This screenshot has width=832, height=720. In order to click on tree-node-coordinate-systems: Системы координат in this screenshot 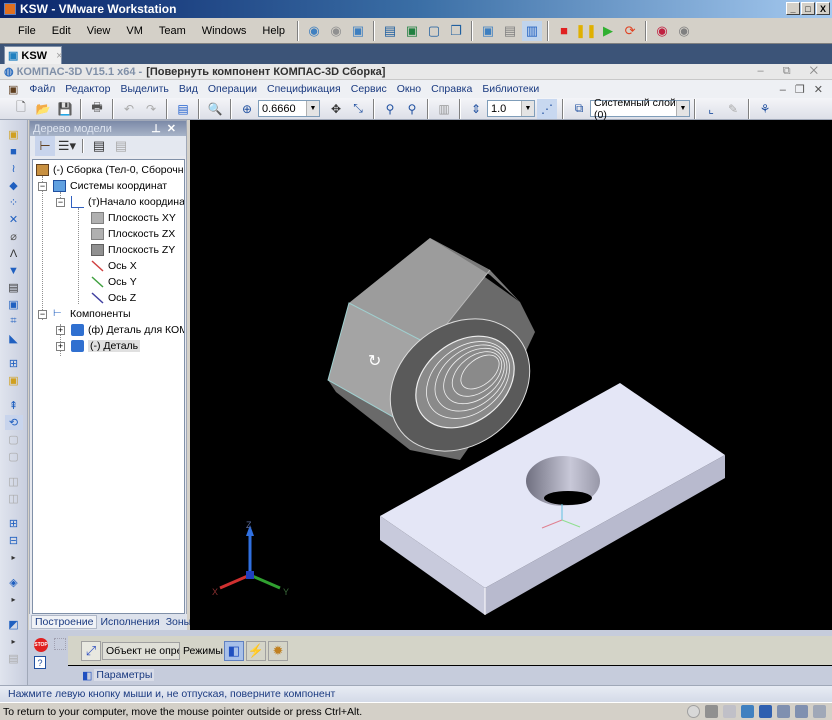, I will do `click(110, 186)`.